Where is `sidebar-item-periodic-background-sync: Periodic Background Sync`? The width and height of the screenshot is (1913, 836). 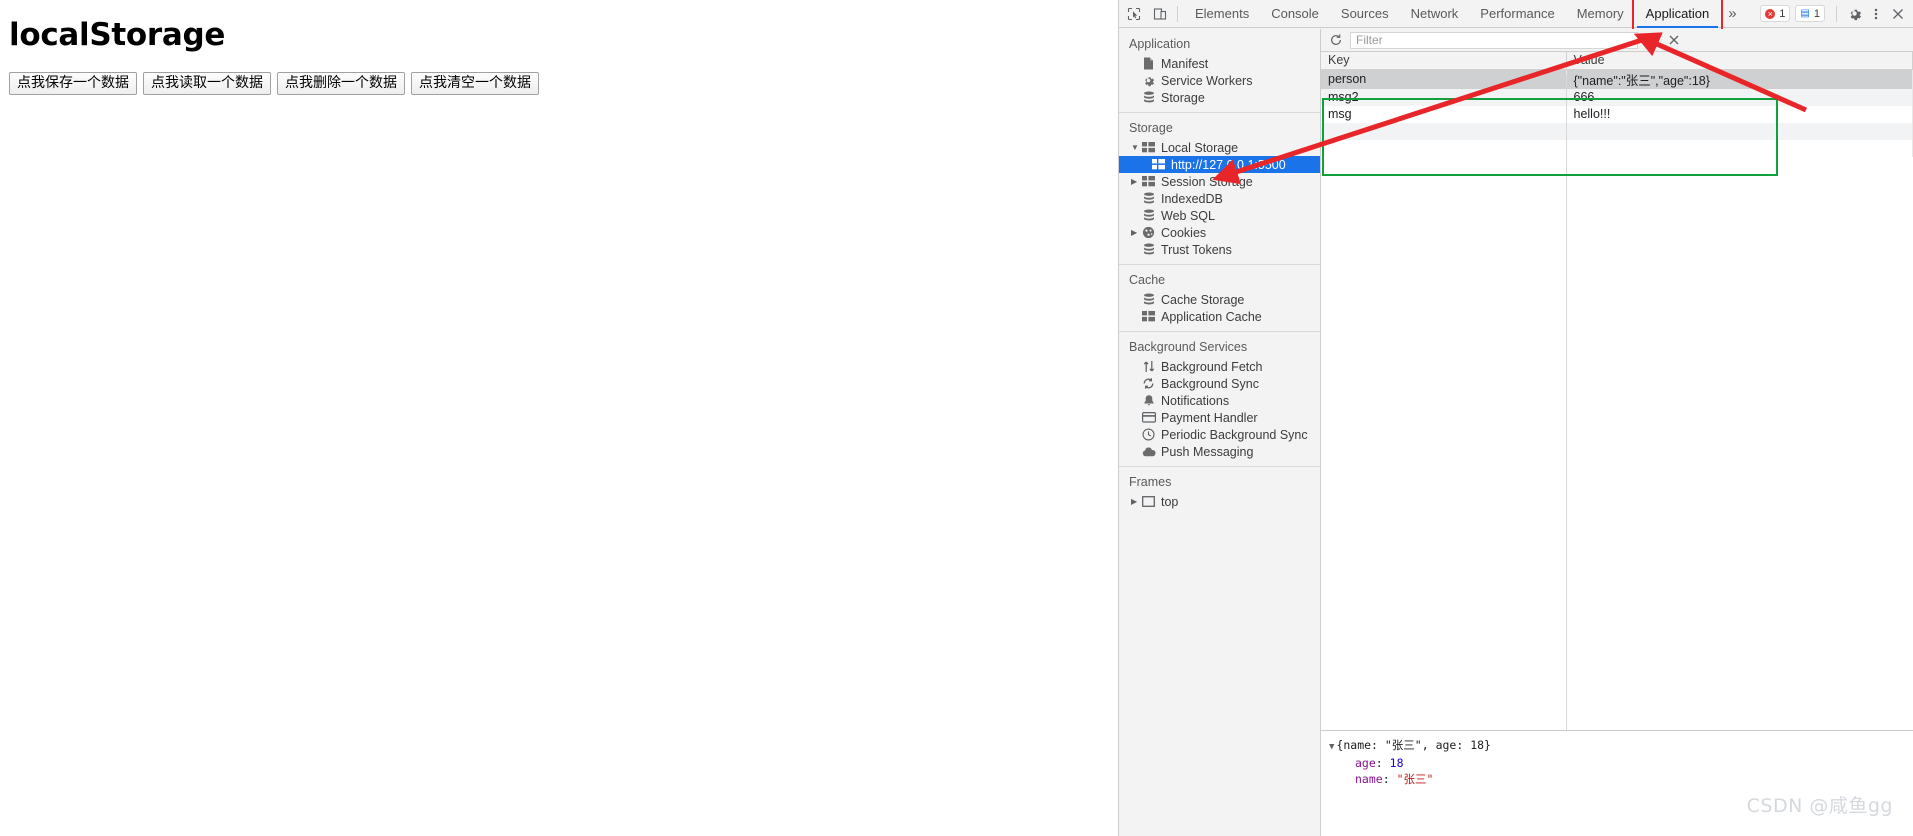 sidebar-item-periodic-background-sync: Periodic Background Sync is located at coordinates (1219, 434).